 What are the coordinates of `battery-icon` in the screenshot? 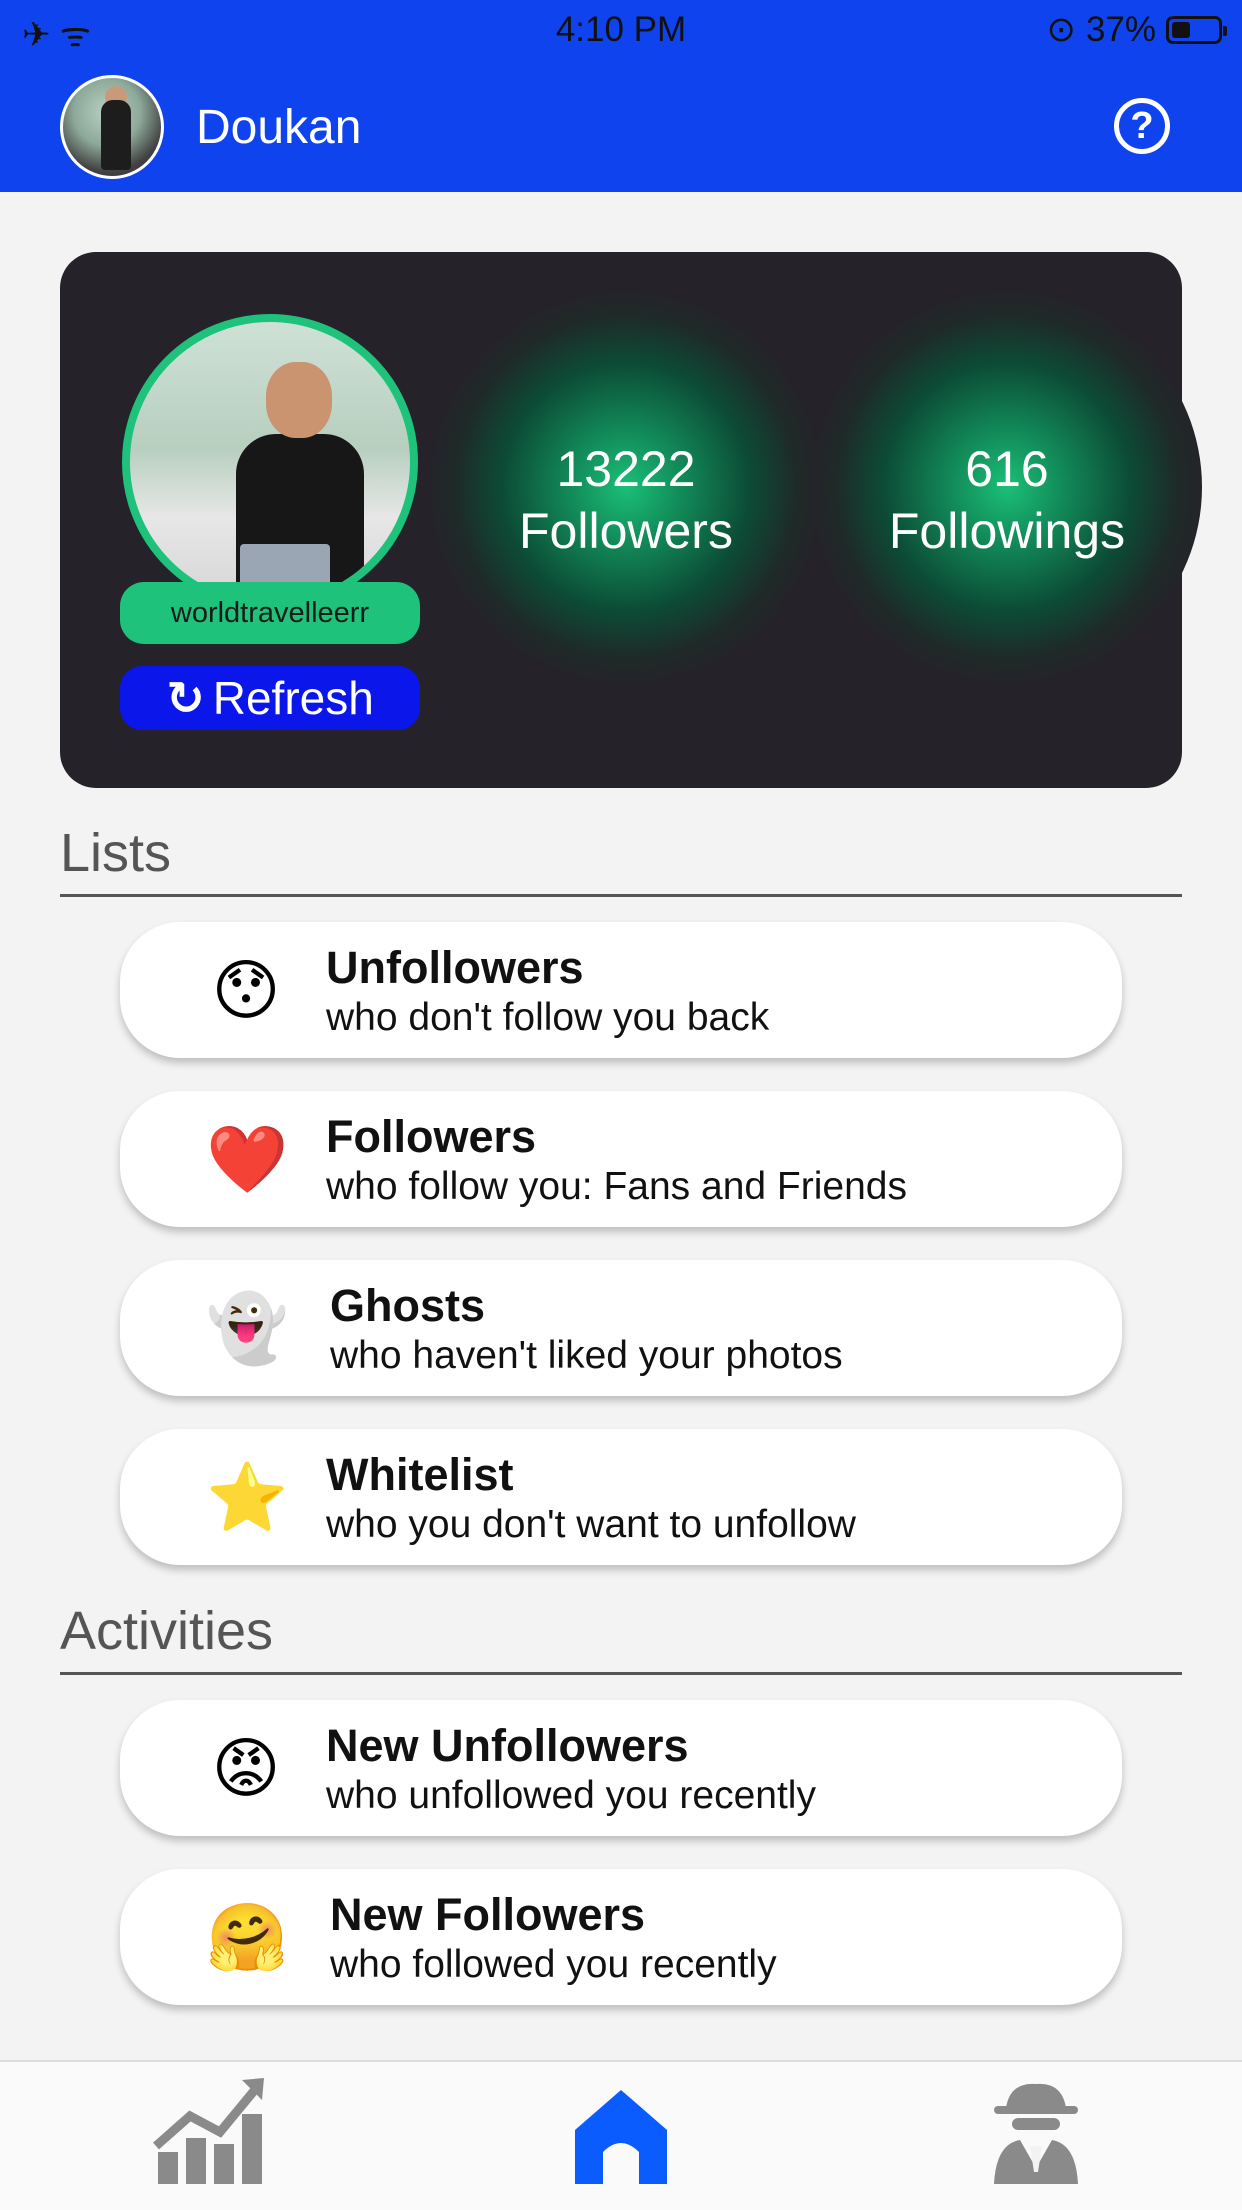 It's located at (1196, 30).